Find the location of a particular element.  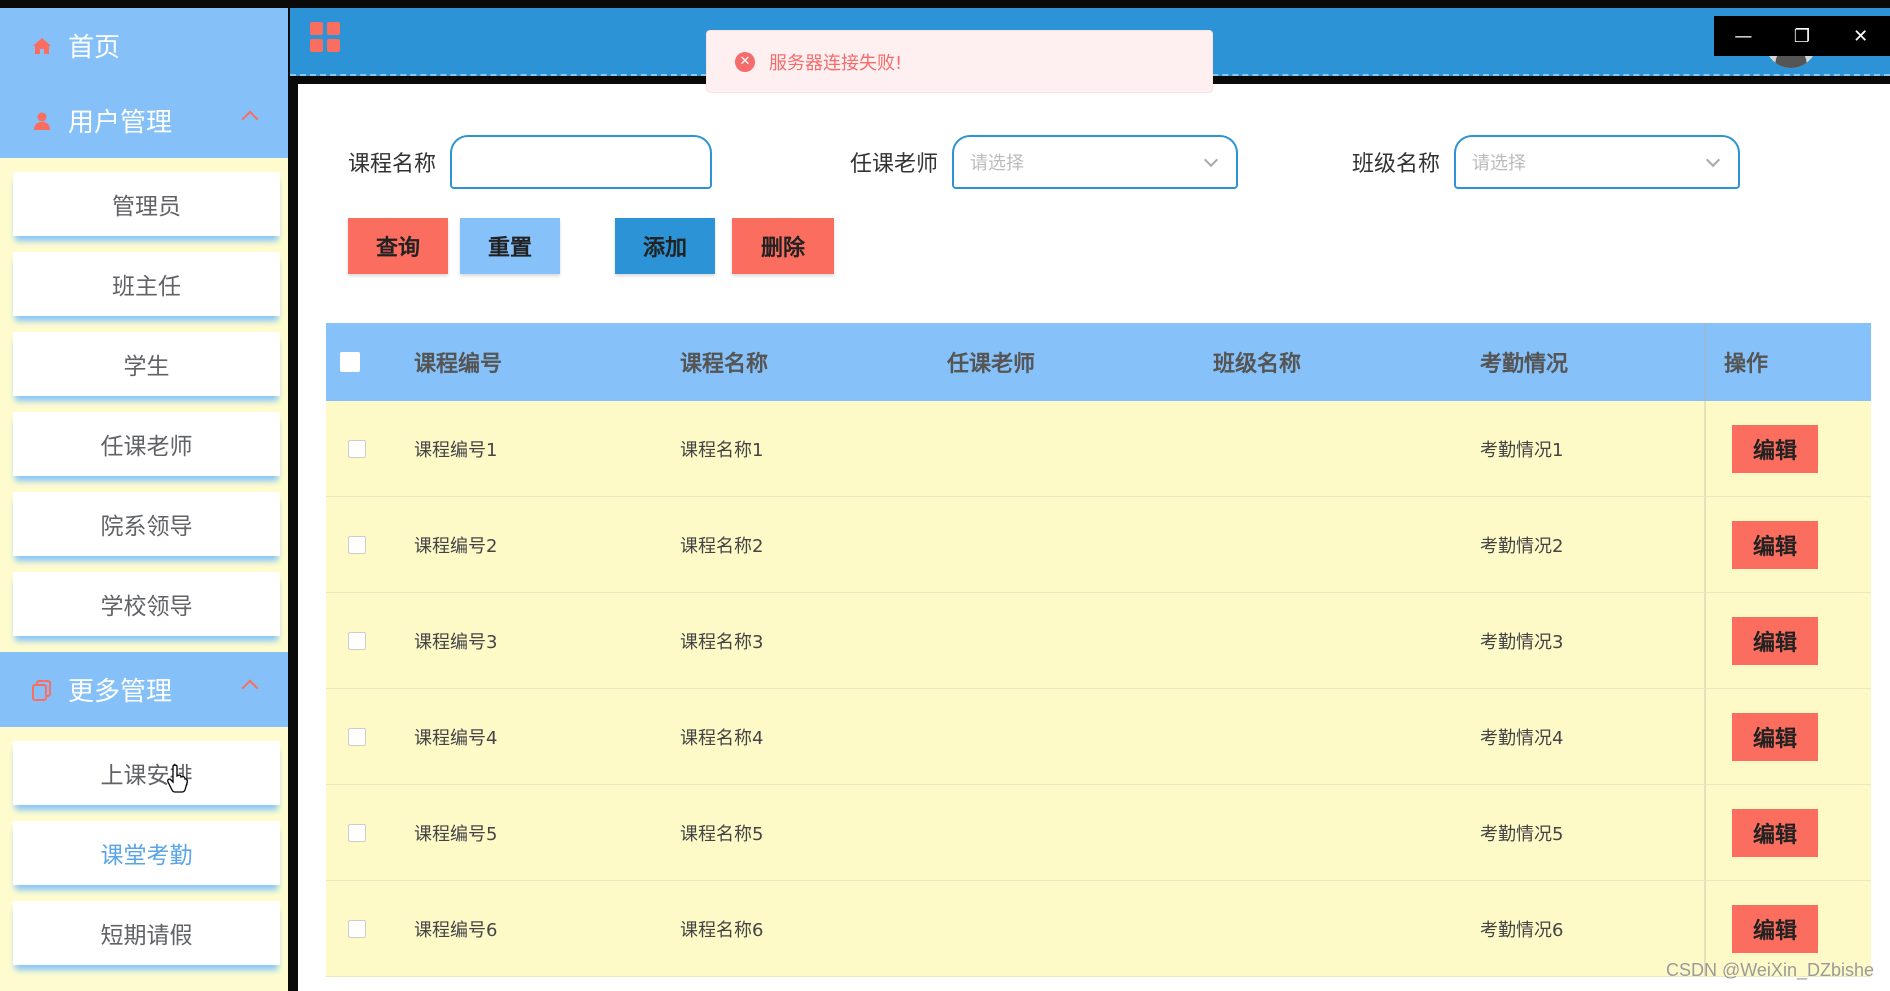

sidebar-item-attendance: 课堂考勤 is located at coordinates (146, 853).